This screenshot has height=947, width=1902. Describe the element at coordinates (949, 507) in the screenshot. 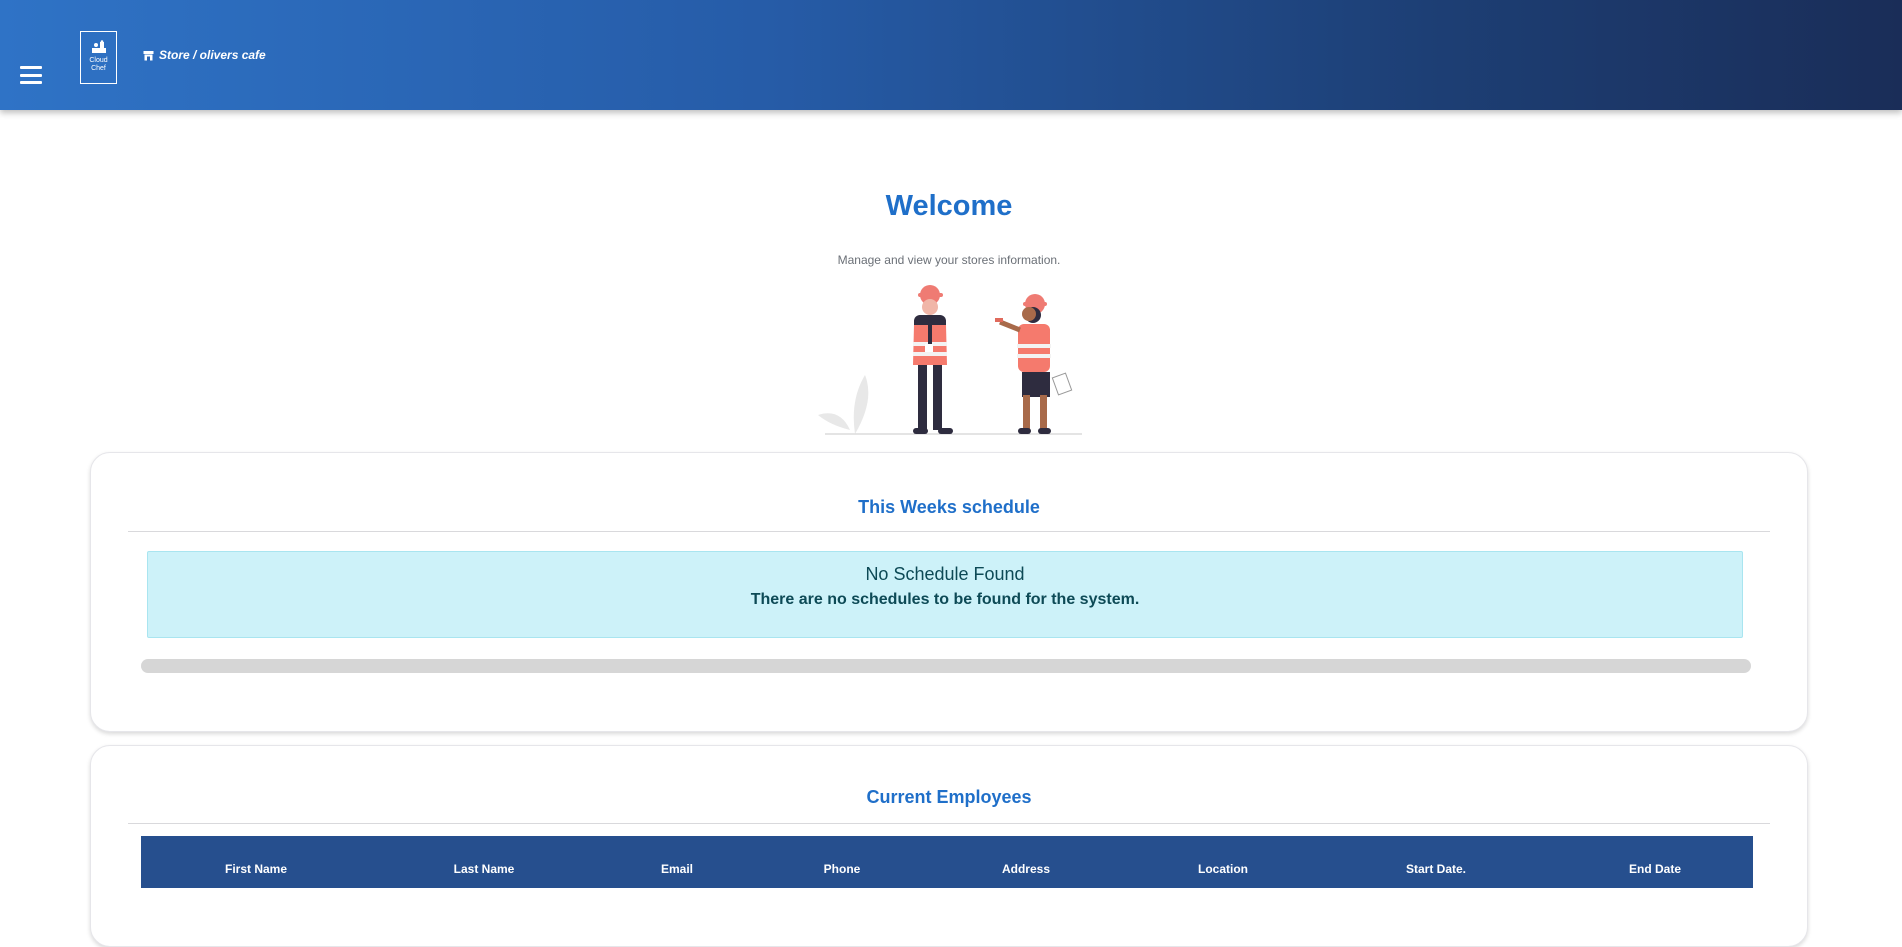

I see `schedule-title: This Weeks schedule` at that location.